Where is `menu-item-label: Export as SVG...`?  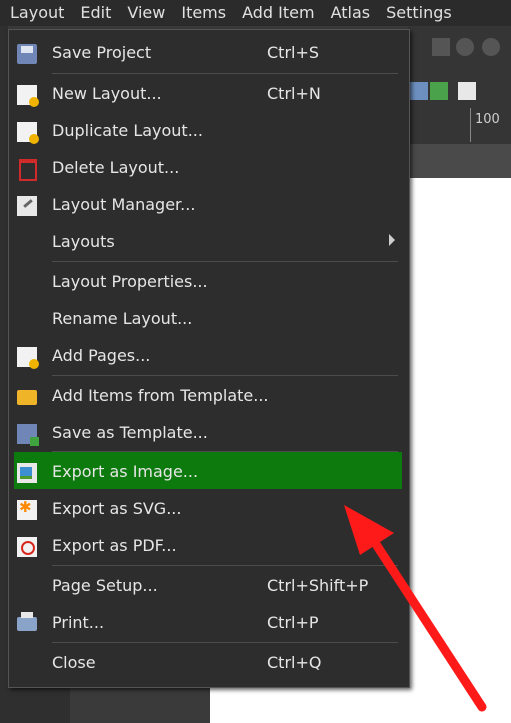
menu-item-label: Export as SVG... is located at coordinates (117, 508).